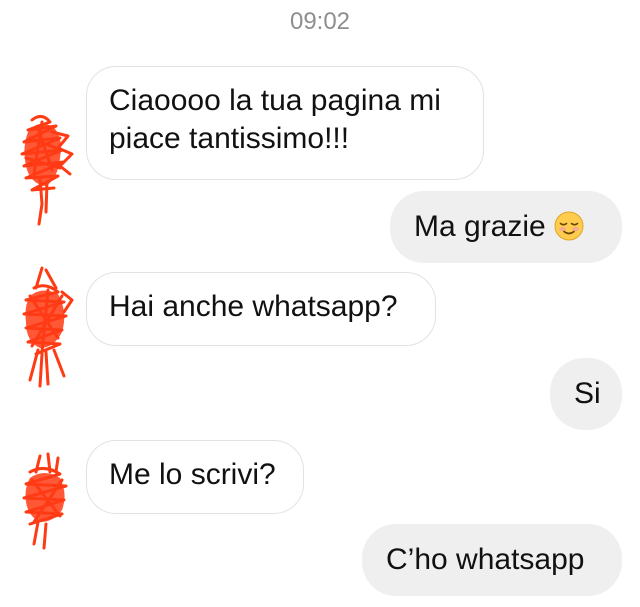  I want to click on message-text: Ma grazie, so click(480, 226).